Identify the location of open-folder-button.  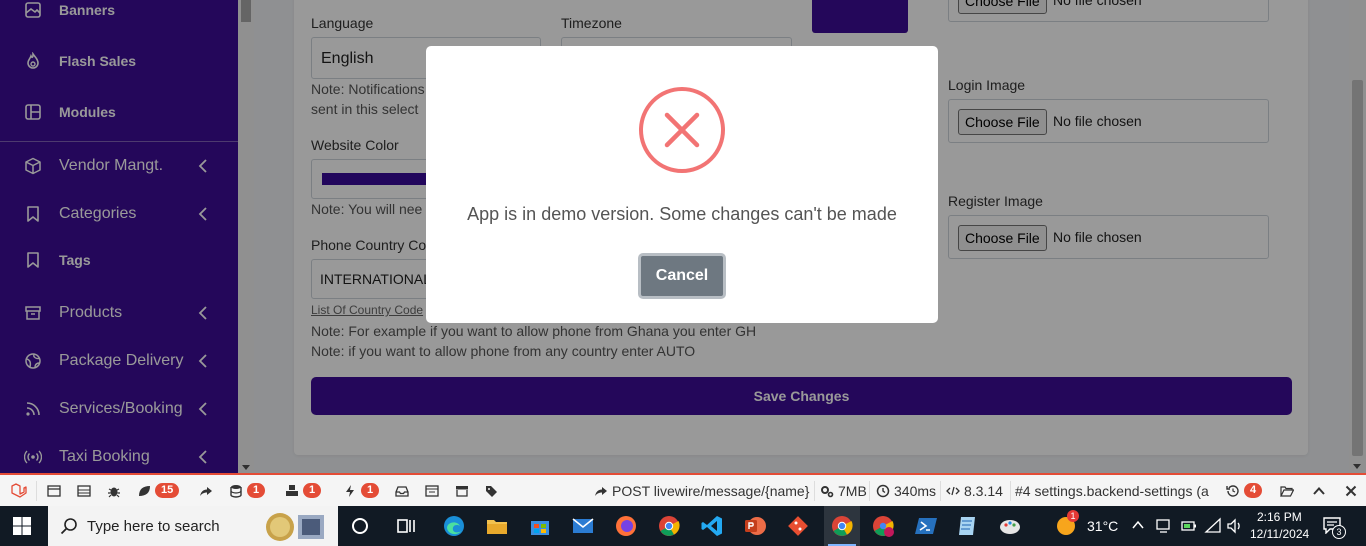
(1287, 490).